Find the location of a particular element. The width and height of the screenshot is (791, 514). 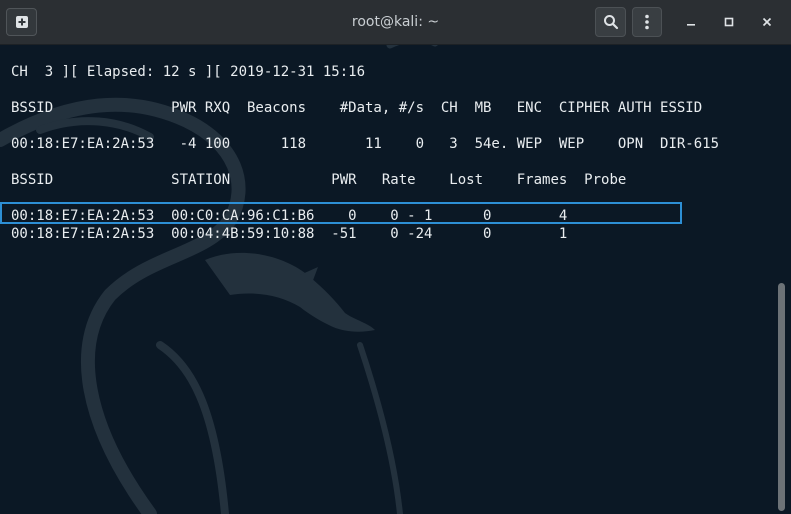

selected-row-highlight is located at coordinates (341, 213).